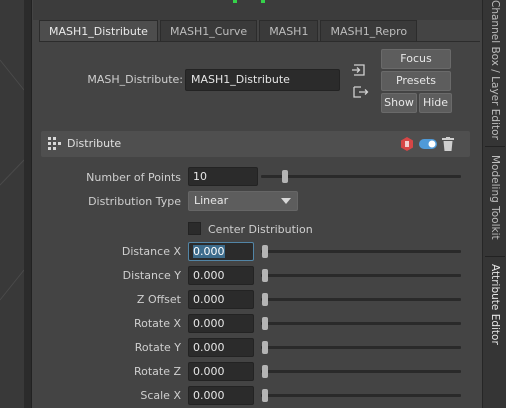 The image size is (506, 408). Describe the element at coordinates (360, 70) in the screenshot. I see `focus-input-icon` at that location.